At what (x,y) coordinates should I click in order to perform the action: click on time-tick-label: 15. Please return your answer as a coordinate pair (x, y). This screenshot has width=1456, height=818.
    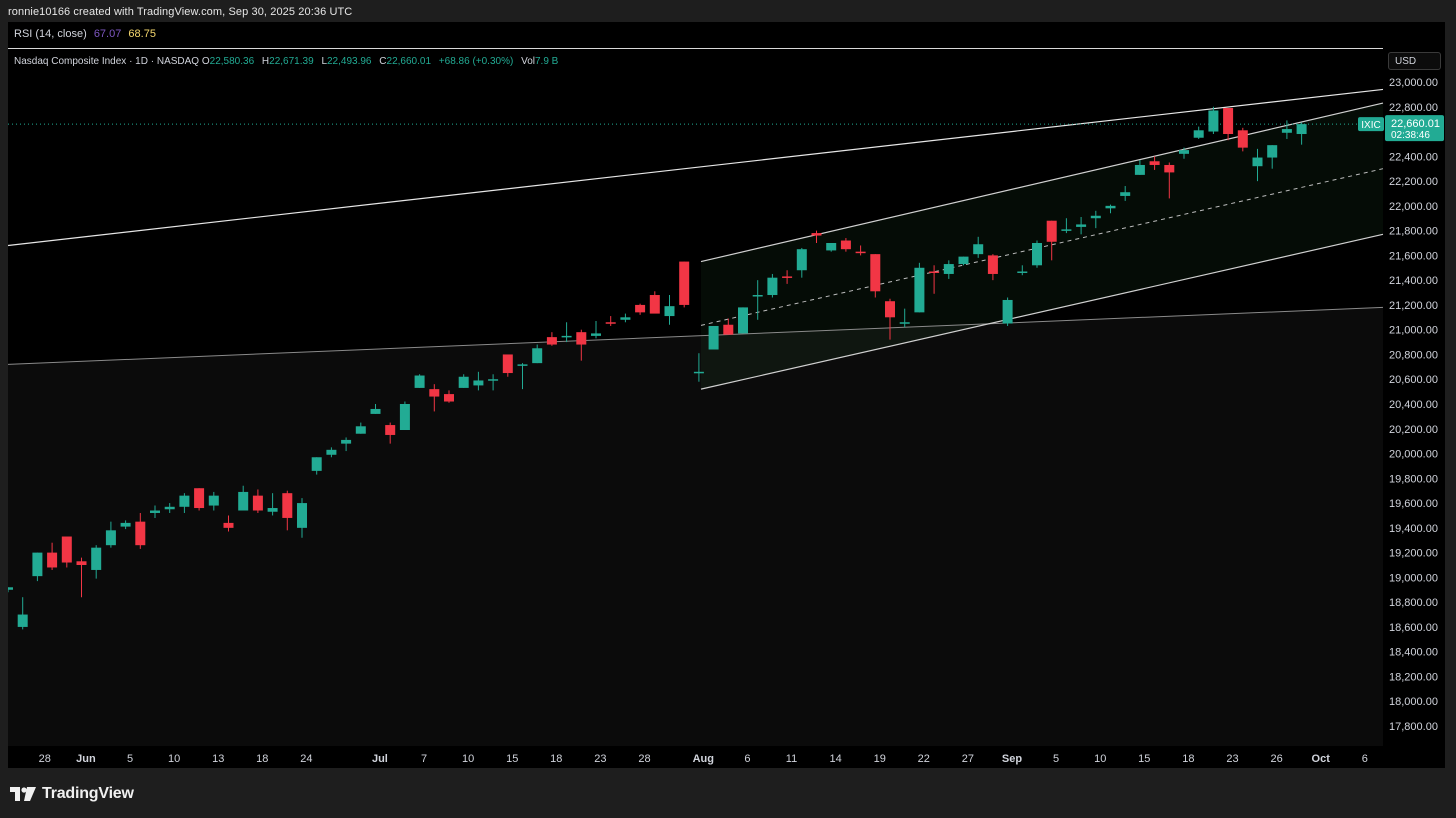
    Looking at the image, I should click on (1144, 759).